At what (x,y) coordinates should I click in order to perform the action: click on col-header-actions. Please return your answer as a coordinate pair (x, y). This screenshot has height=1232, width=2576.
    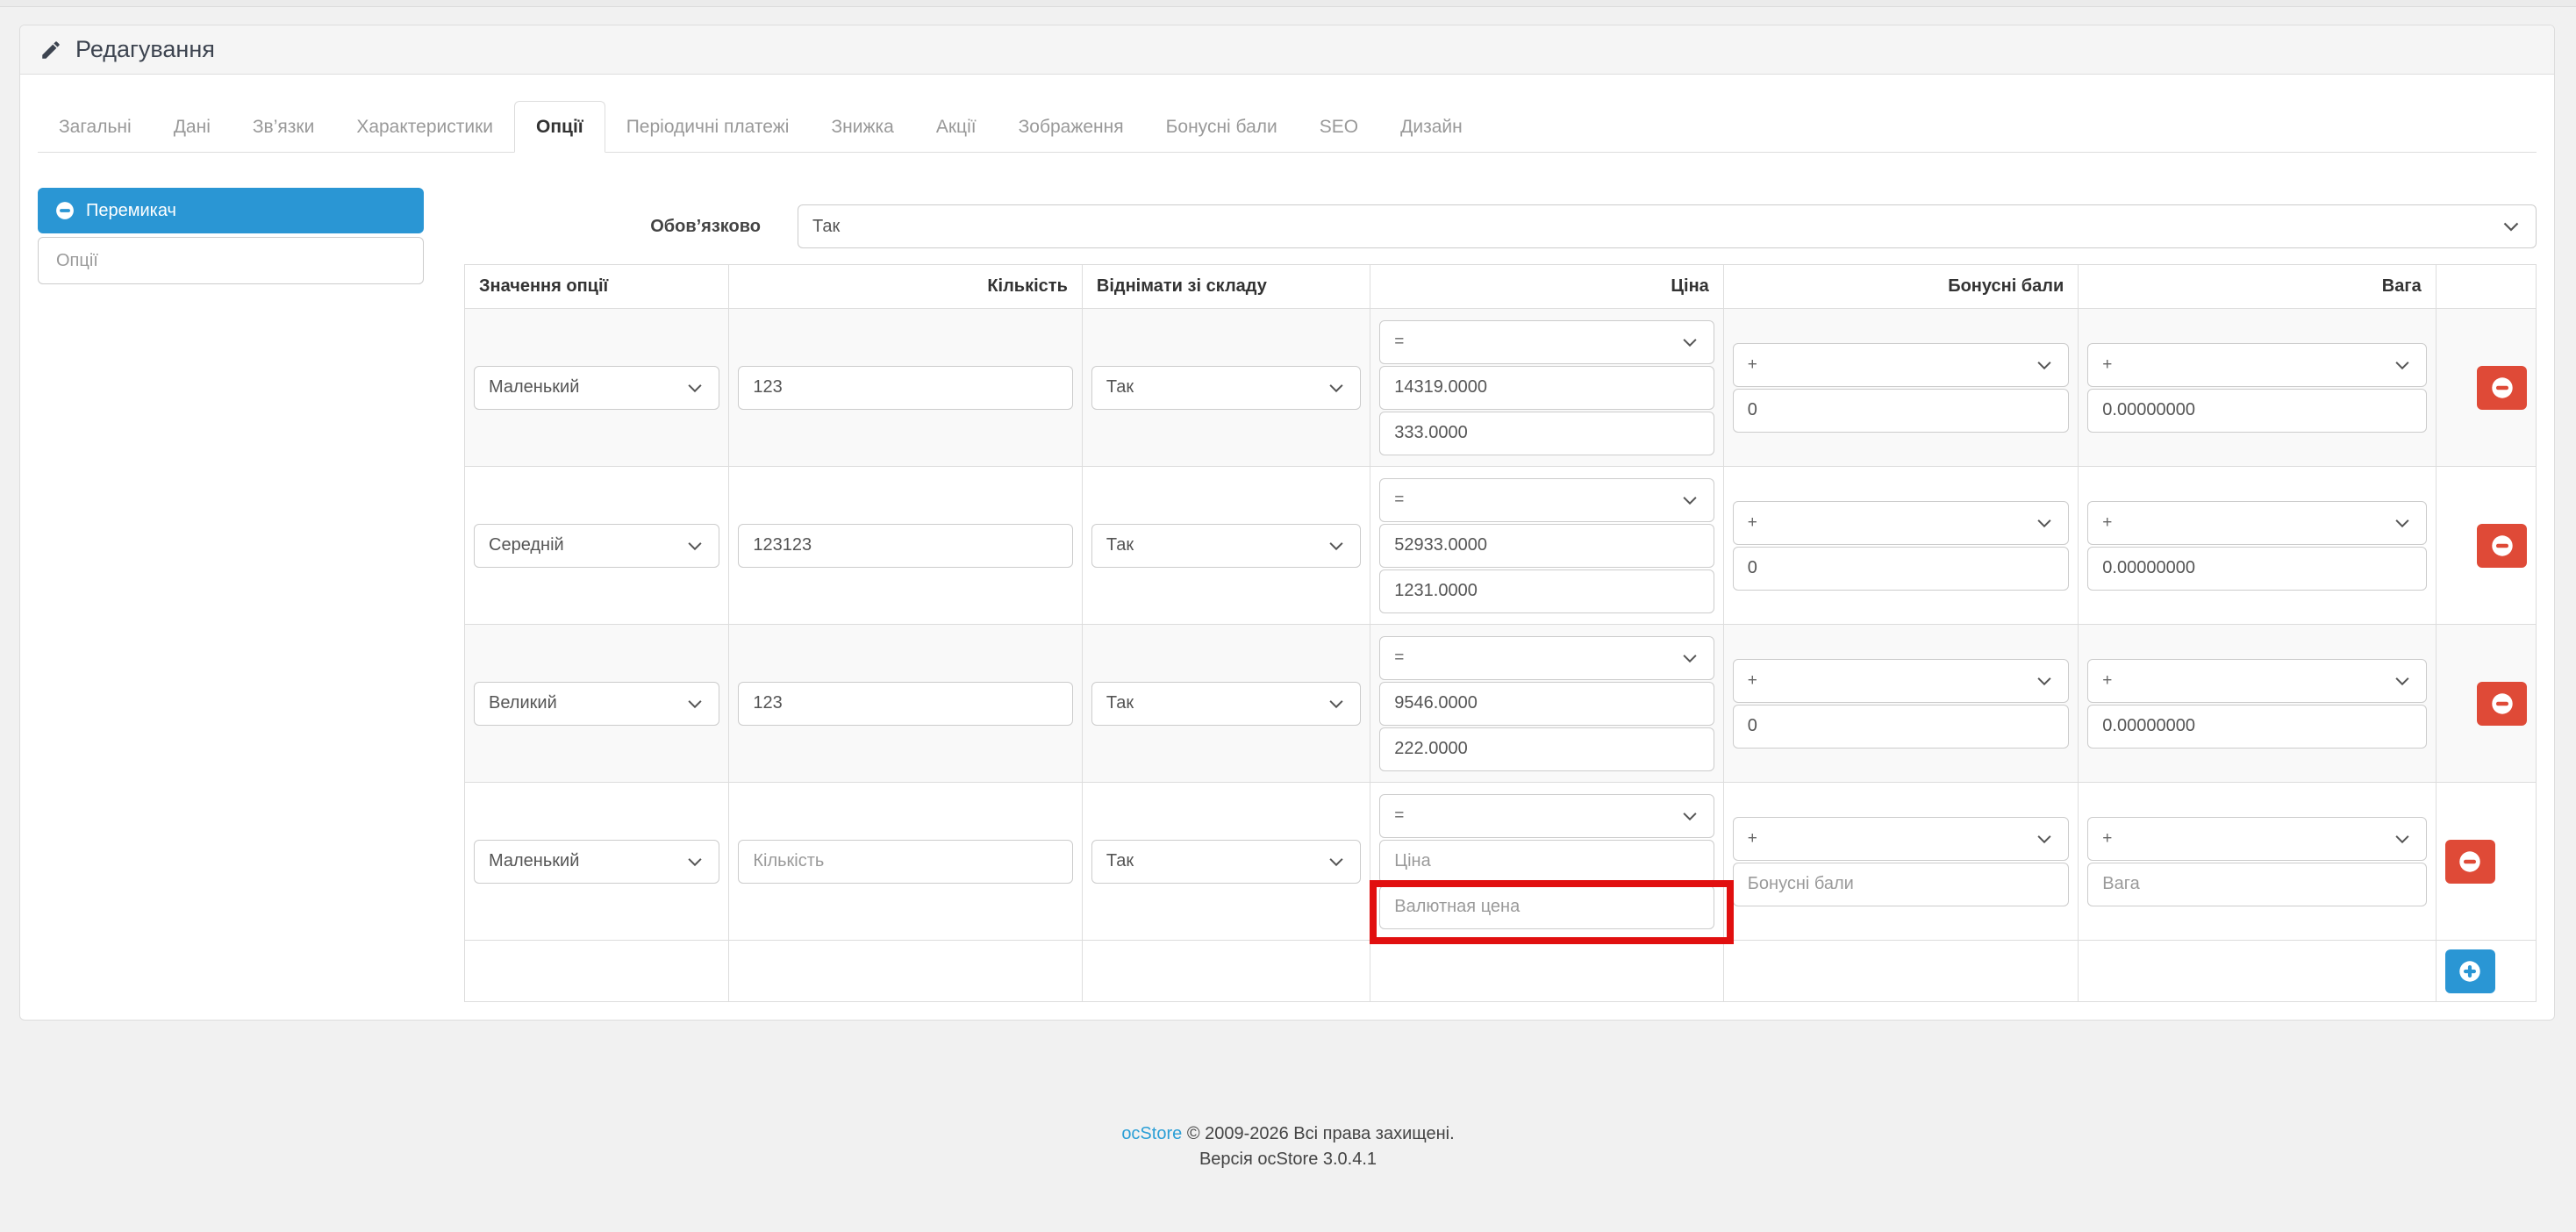
    Looking at the image, I should click on (2486, 286).